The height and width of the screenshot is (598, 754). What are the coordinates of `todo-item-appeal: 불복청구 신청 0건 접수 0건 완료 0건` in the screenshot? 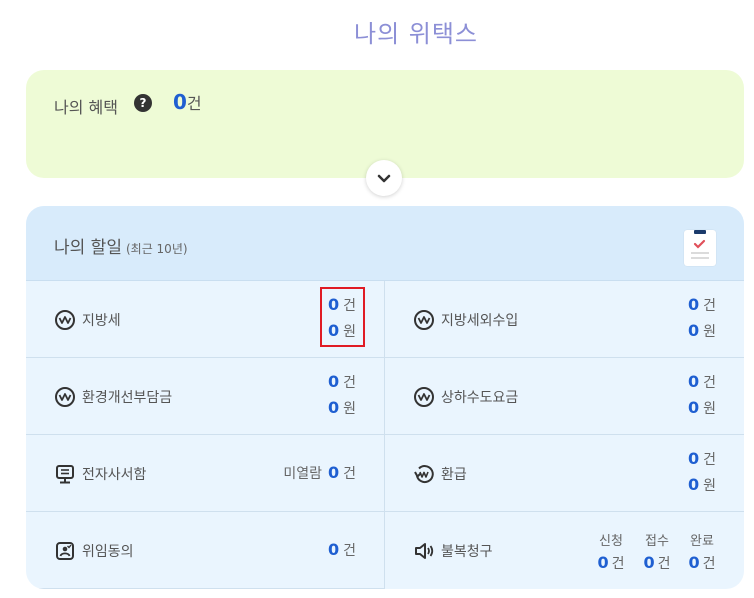 It's located at (564, 550).